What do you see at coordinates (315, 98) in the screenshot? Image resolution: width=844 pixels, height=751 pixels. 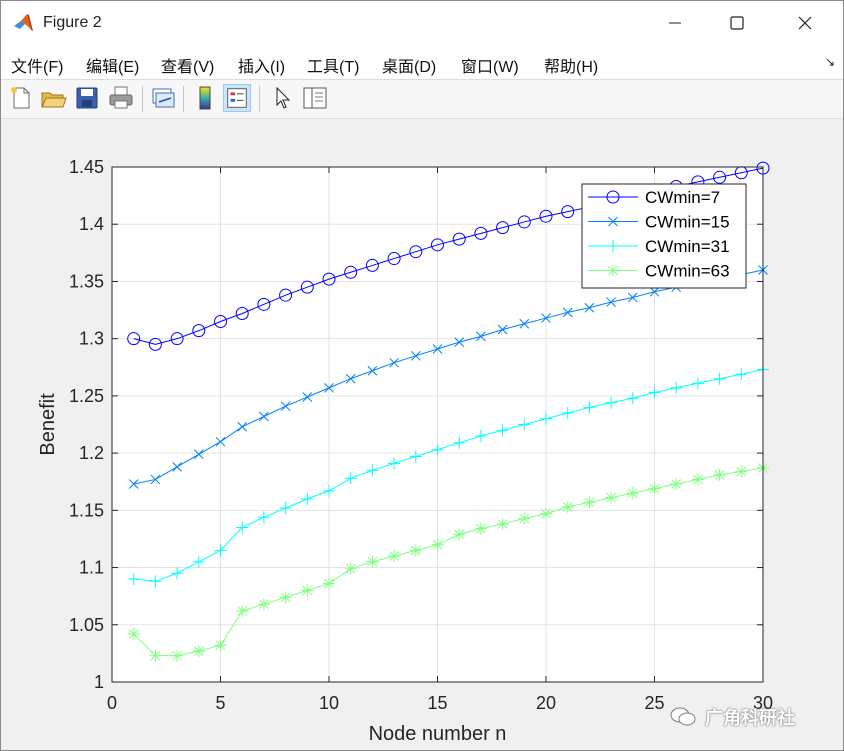 I see `property-editor-icon` at bounding box center [315, 98].